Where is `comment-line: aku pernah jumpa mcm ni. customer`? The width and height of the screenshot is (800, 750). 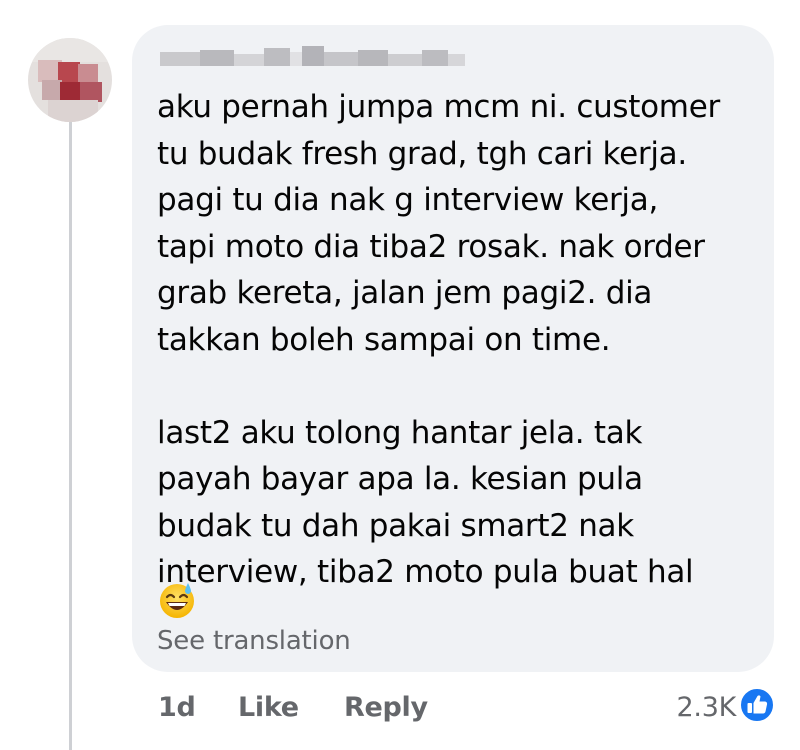
comment-line: aku pernah jumpa mcm ni. customer is located at coordinates (438, 107).